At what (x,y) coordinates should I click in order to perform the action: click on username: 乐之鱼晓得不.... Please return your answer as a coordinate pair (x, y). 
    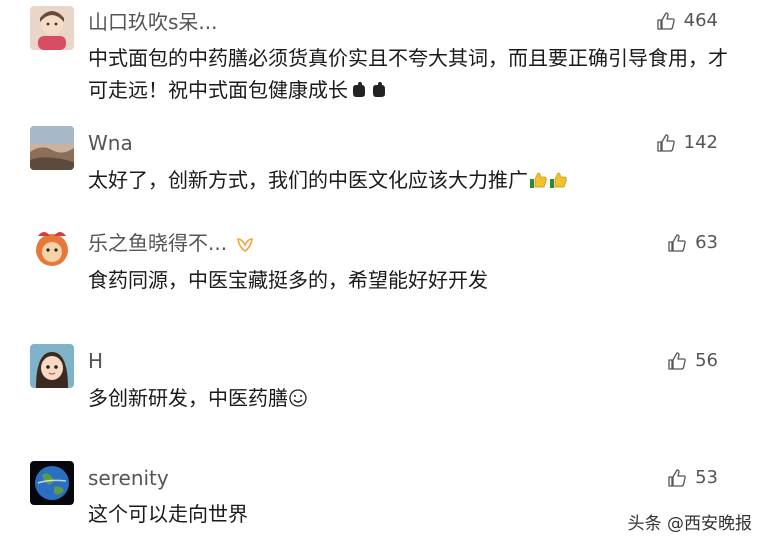
    Looking at the image, I should click on (171, 243).